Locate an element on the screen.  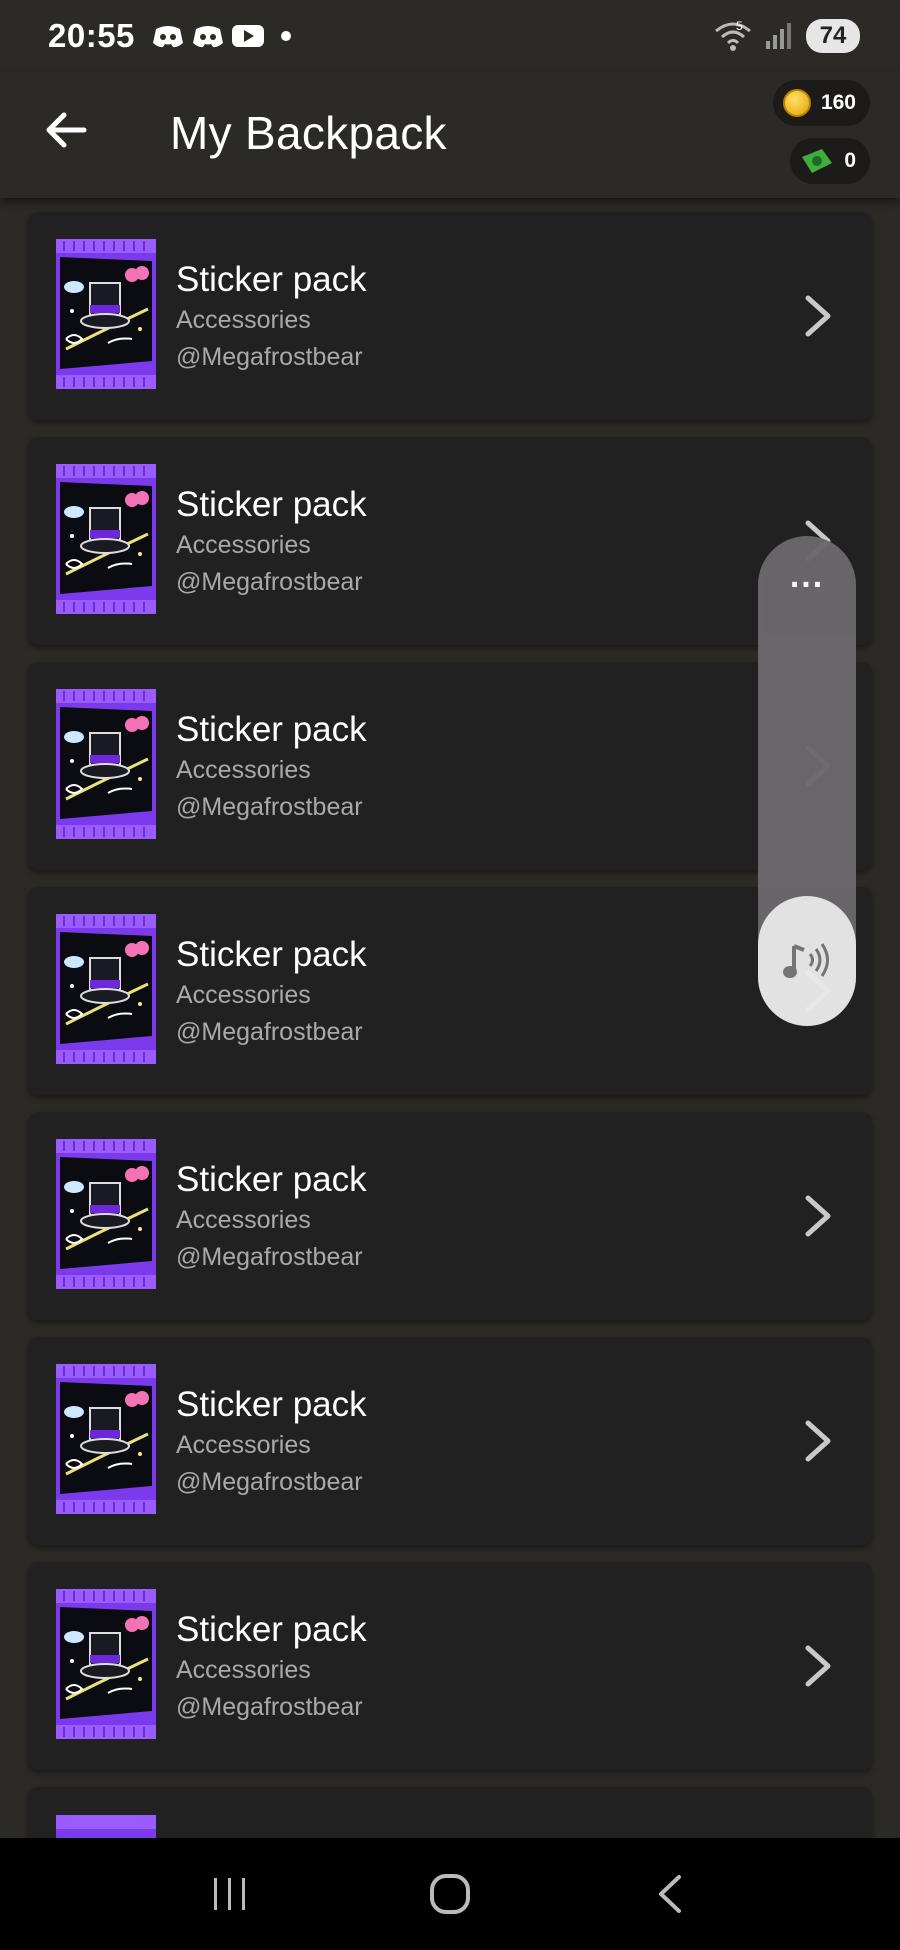
status-right: 5 74 is located at coordinates (787, 36).